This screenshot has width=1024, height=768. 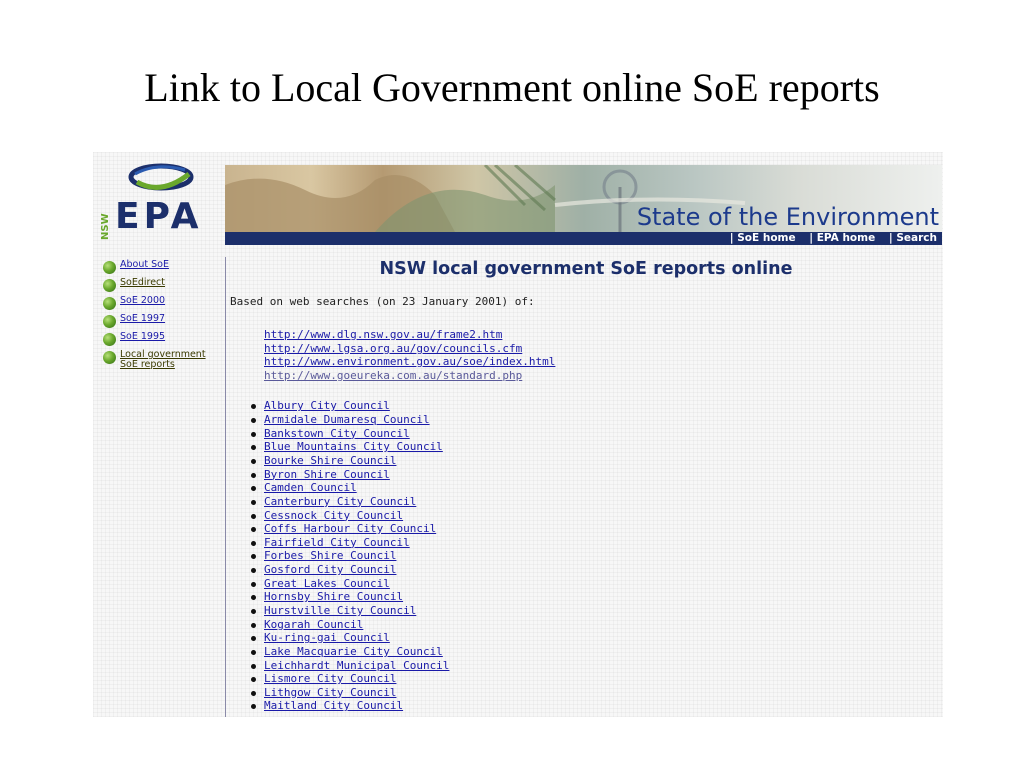 What do you see at coordinates (596, 475) in the screenshot?
I see `list-item: Byron Shire Council` at bounding box center [596, 475].